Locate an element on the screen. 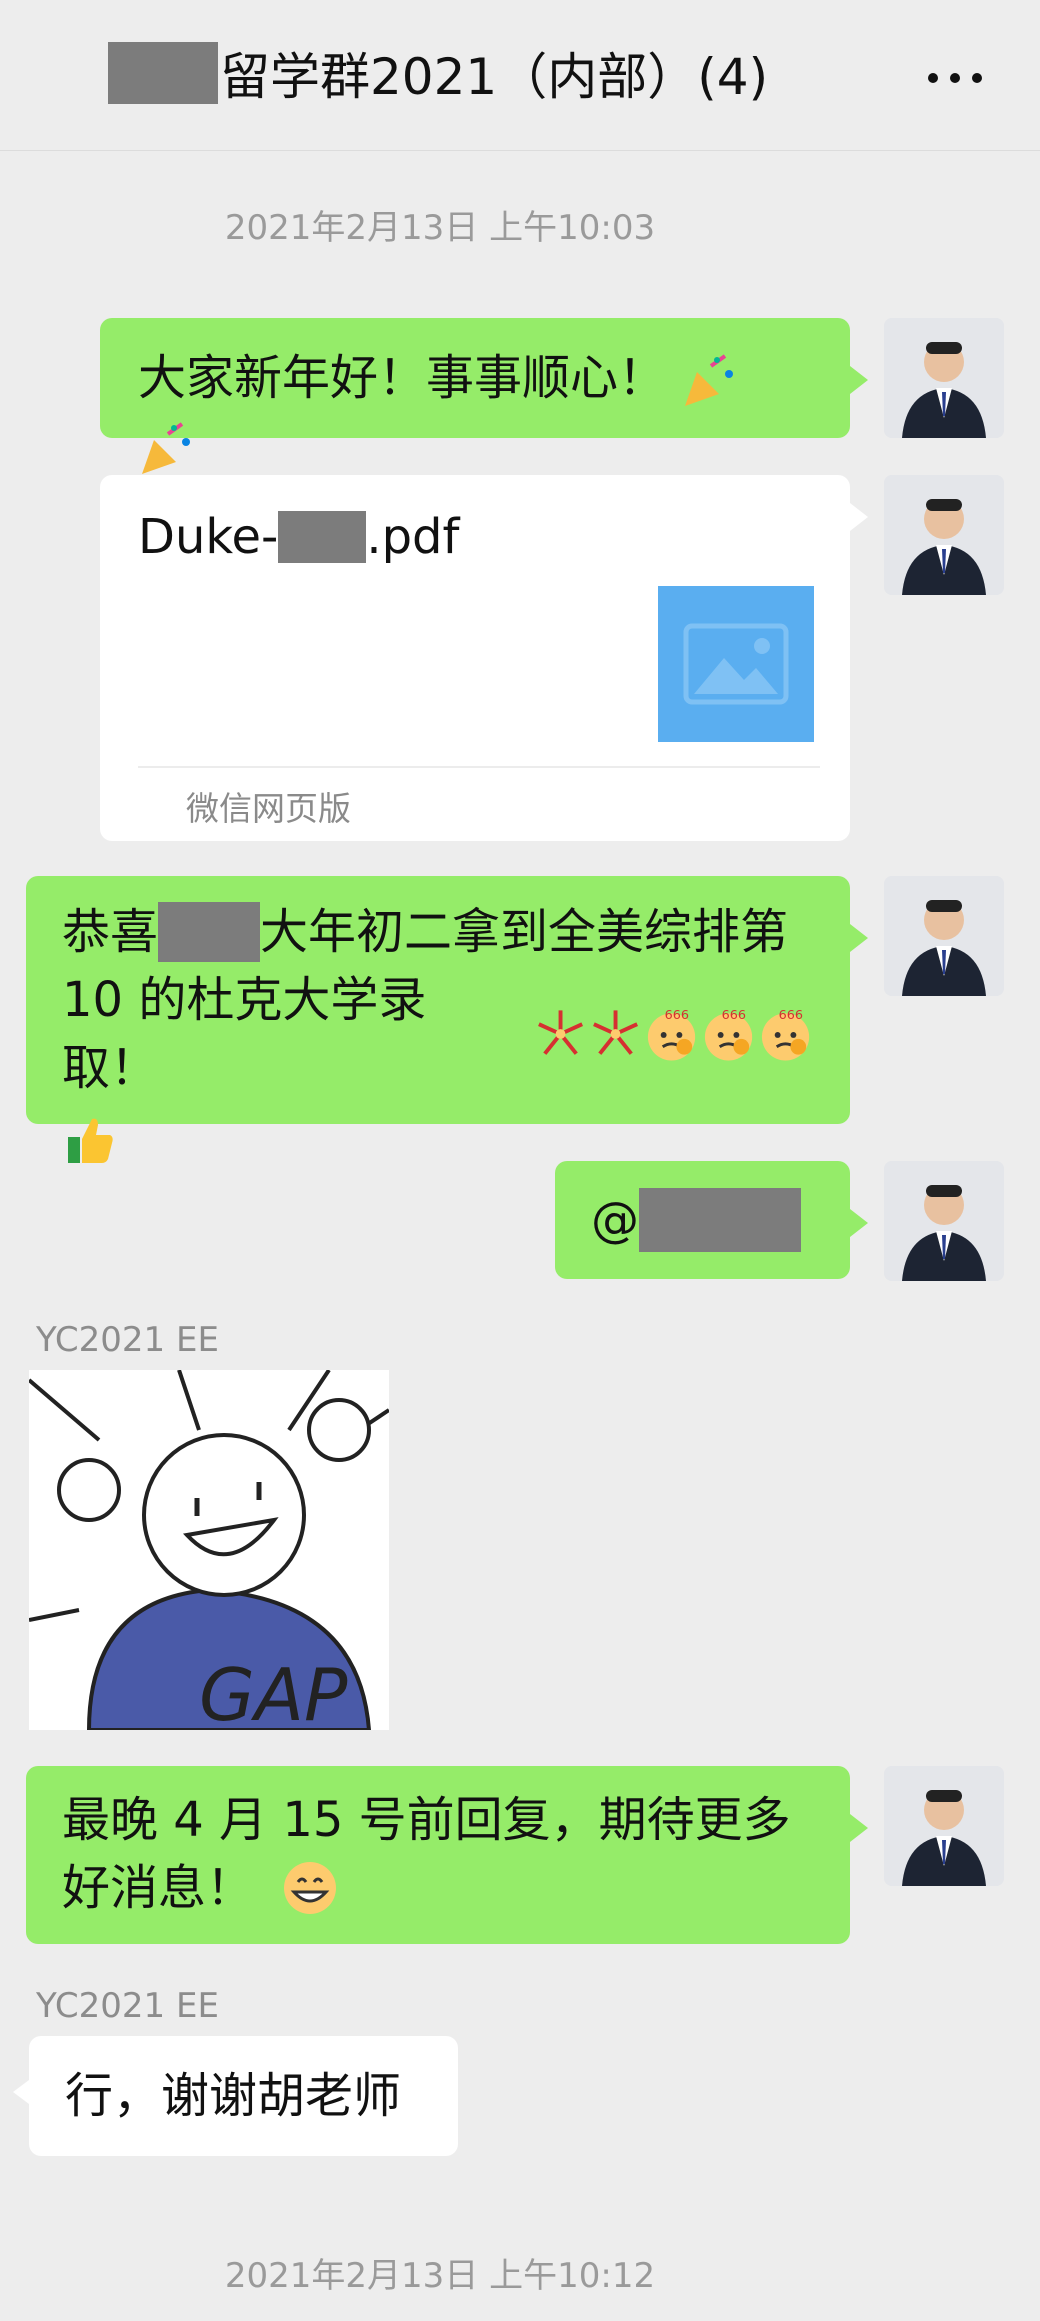 The height and width of the screenshot is (2321, 1040). message-text: 大年初二拿到全美综排第 is located at coordinates (524, 932).